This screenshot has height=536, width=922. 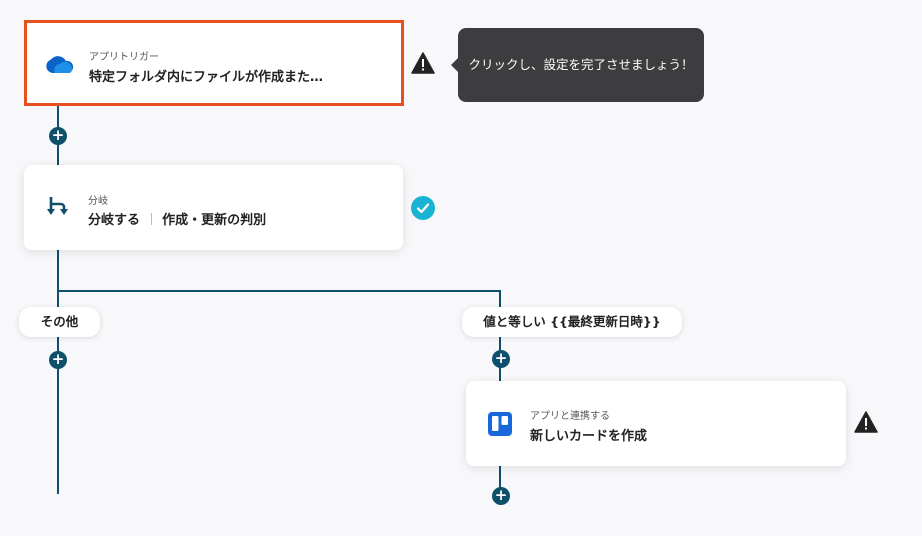 I want to click on branch-card: 分岐 分岐する 作成・更新の判別, so click(x=213, y=207).